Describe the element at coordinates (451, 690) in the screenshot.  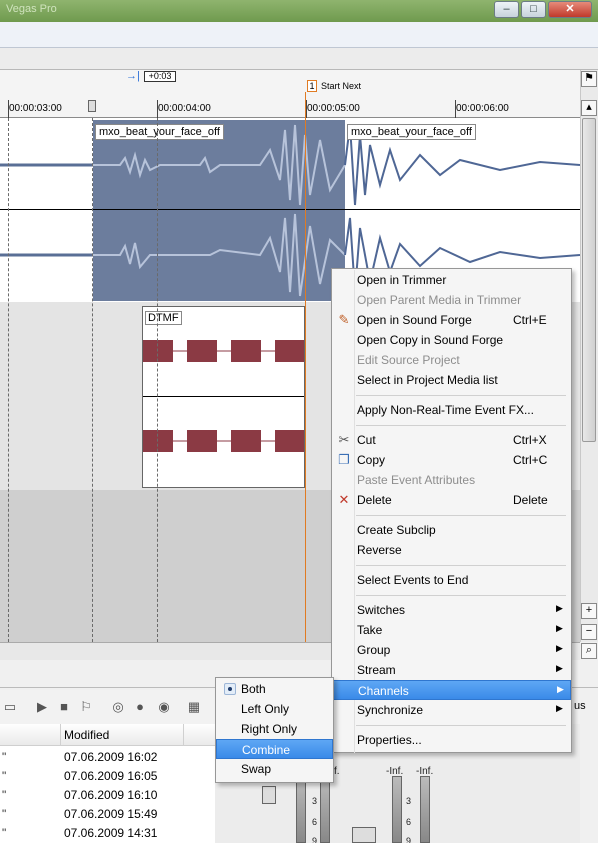
I see `menu-item-channels: Channels ▶` at that location.